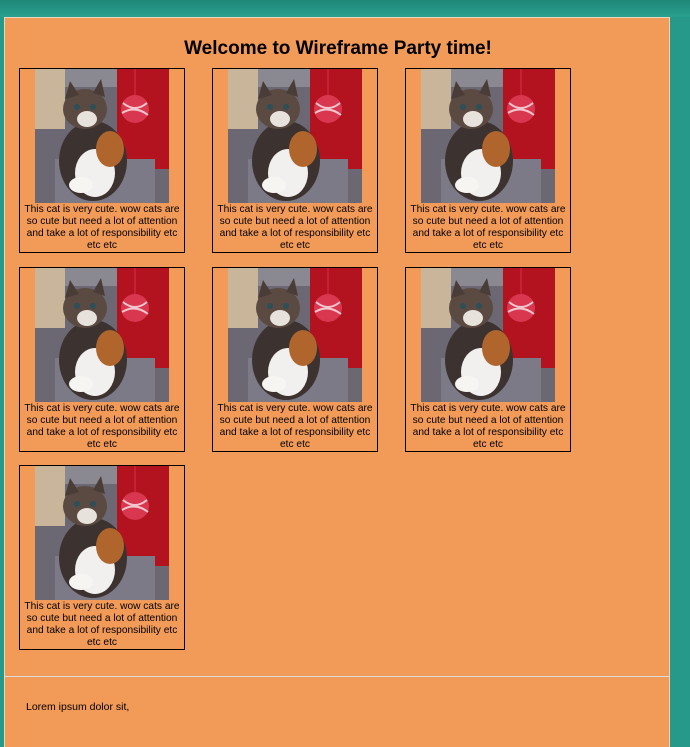 This screenshot has height=747, width=690. Describe the element at coordinates (337, 676) in the screenshot. I see `footer-divider` at that location.